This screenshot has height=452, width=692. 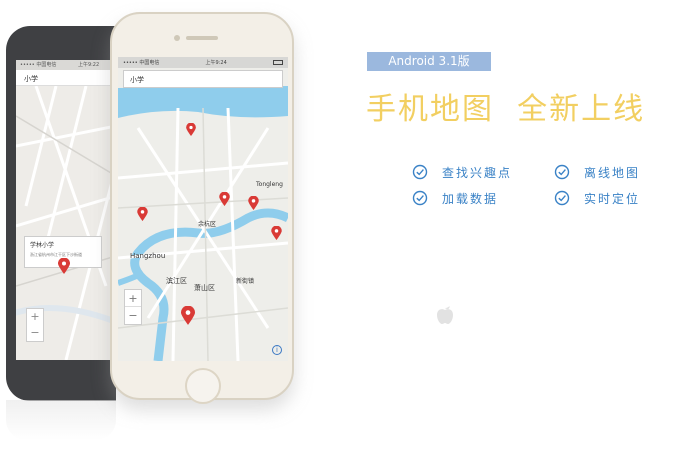 I want to click on zoom-control: + −, so click(x=133, y=307).